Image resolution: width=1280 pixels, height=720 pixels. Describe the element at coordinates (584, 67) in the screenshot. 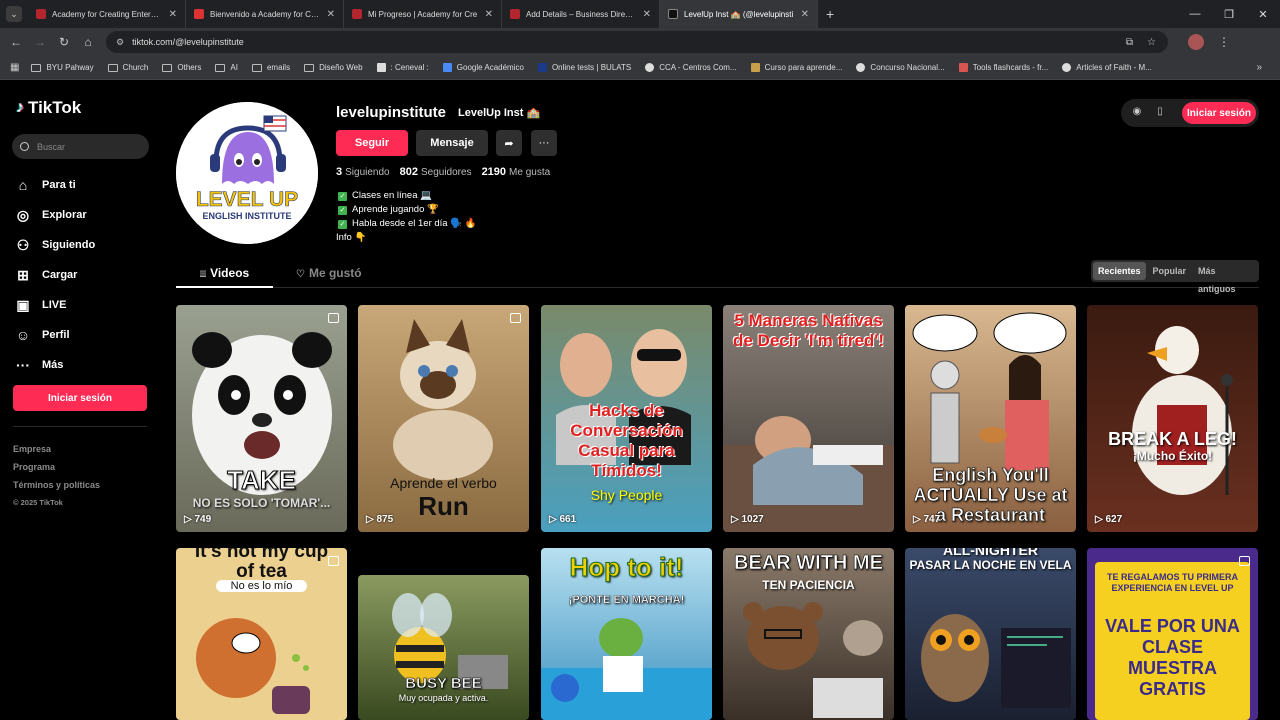

I see `bookmark-link: Online tests | BULATS` at that location.